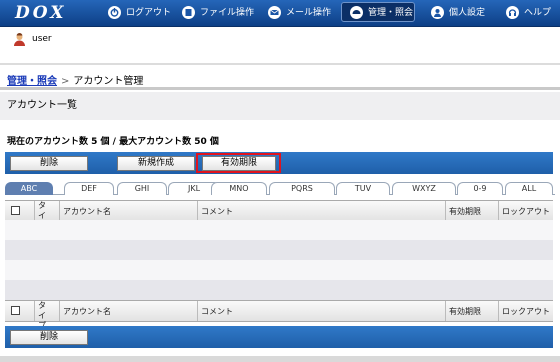 Image resolution: width=560 pixels, height=362 pixels. Describe the element at coordinates (480, 188) in the screenshot. I see `tab-0-9: 0-9` at that location.